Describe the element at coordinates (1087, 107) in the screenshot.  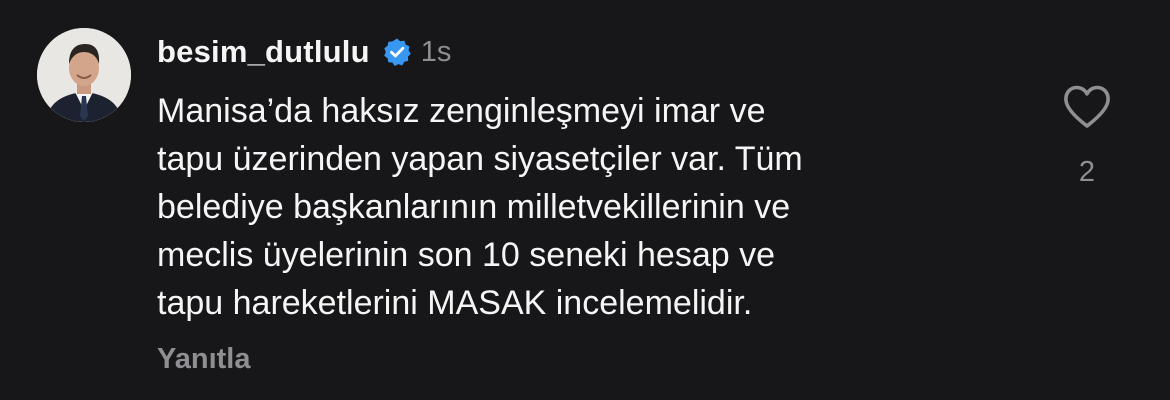
I see `heart-outline-icon` at that location.